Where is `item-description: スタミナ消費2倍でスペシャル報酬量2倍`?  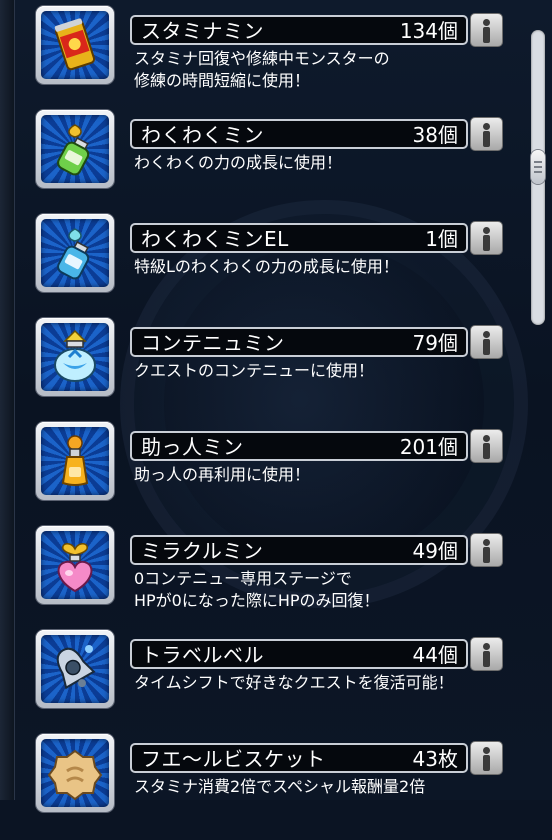 item-description: スタミナ消費2倍でスペシャル報酬量2倍 is located at coordinates (324, 787).